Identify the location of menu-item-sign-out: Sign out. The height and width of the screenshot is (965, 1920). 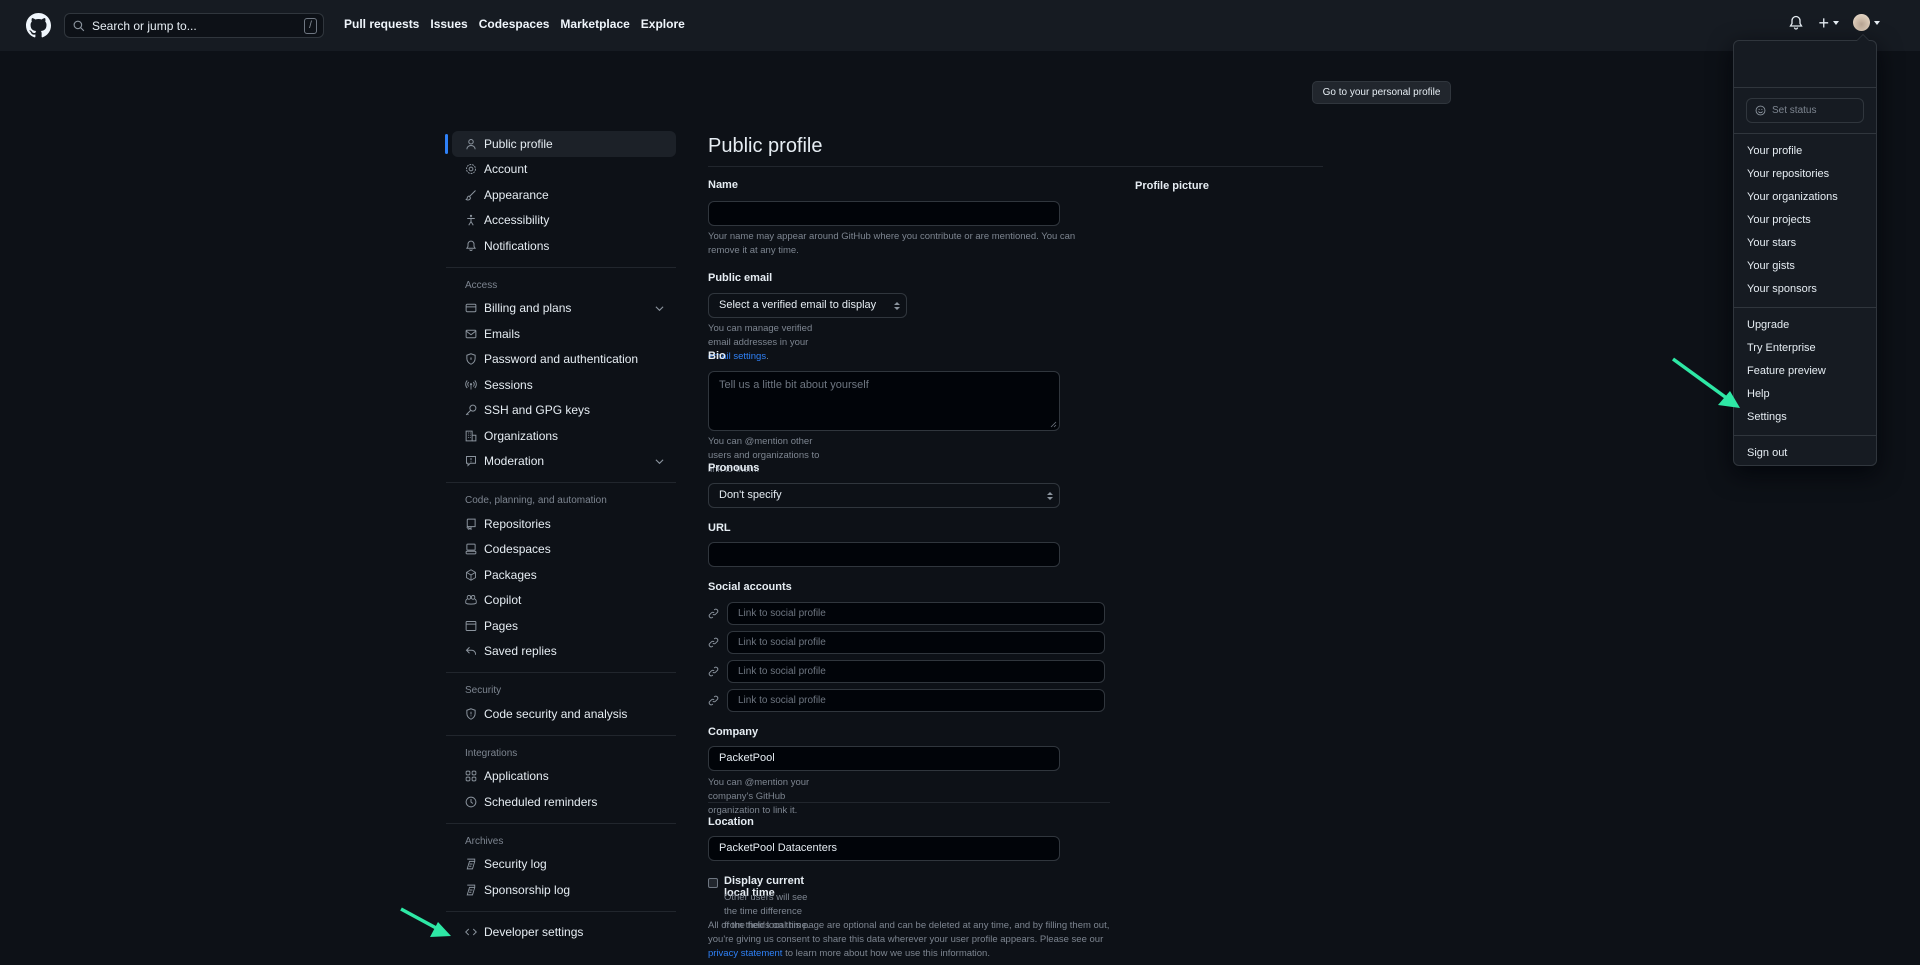
(1805, 453).